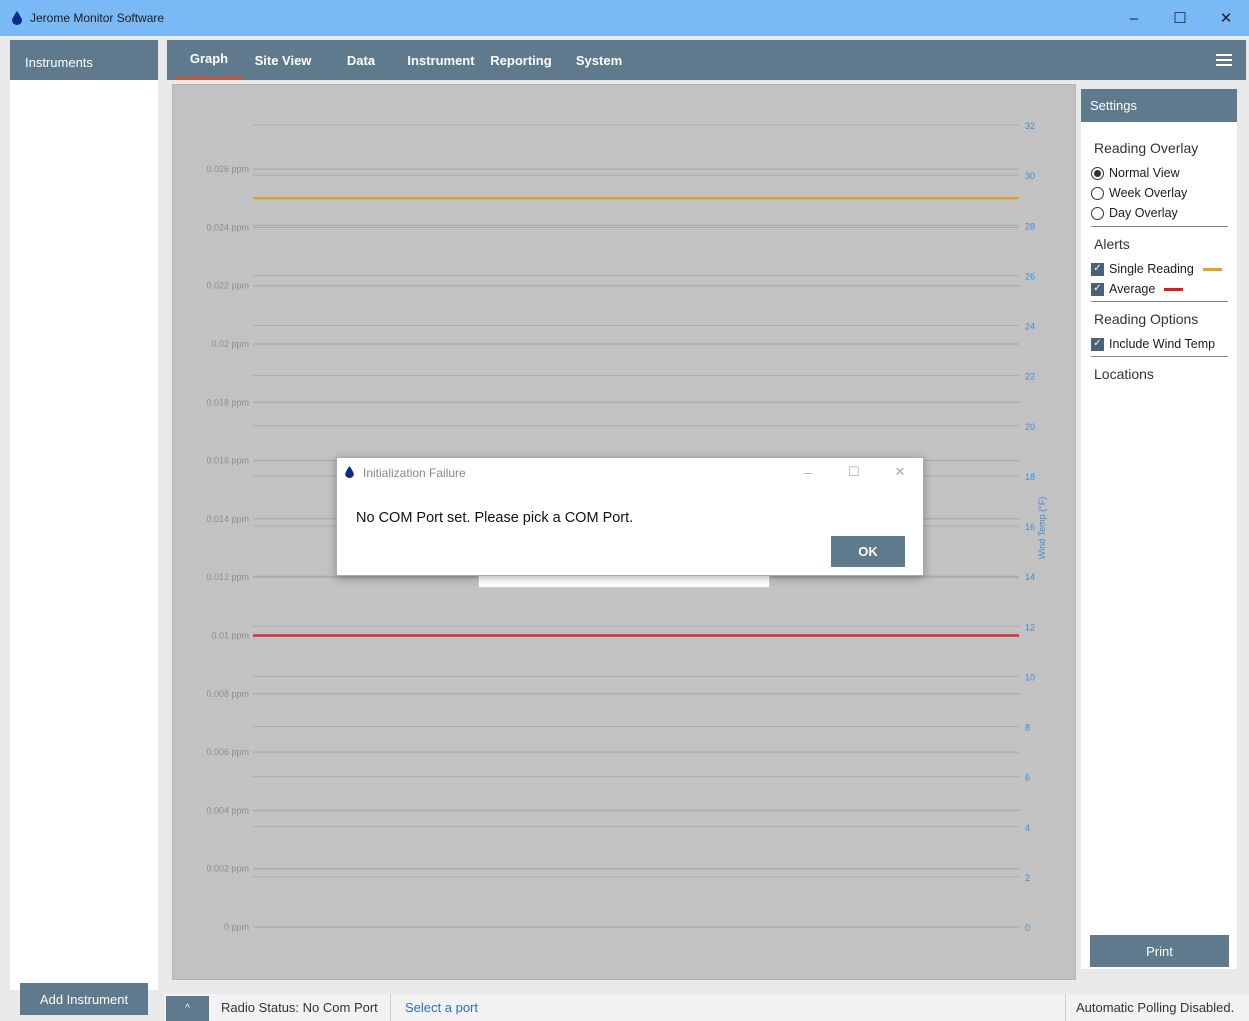 This screenshot has height=1021, width=1249. I want to click on overlay-option-day: Day Overlay, so click(1134, 213).